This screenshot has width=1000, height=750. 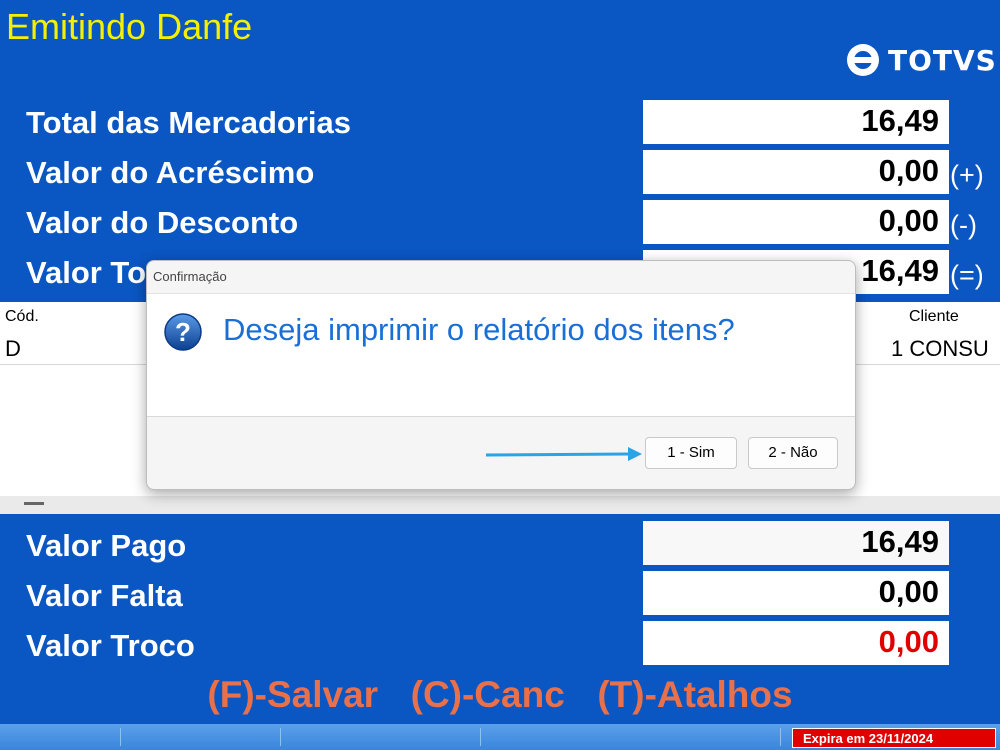 I want to click on desconto-op: (-), so click(x=963, y=225).